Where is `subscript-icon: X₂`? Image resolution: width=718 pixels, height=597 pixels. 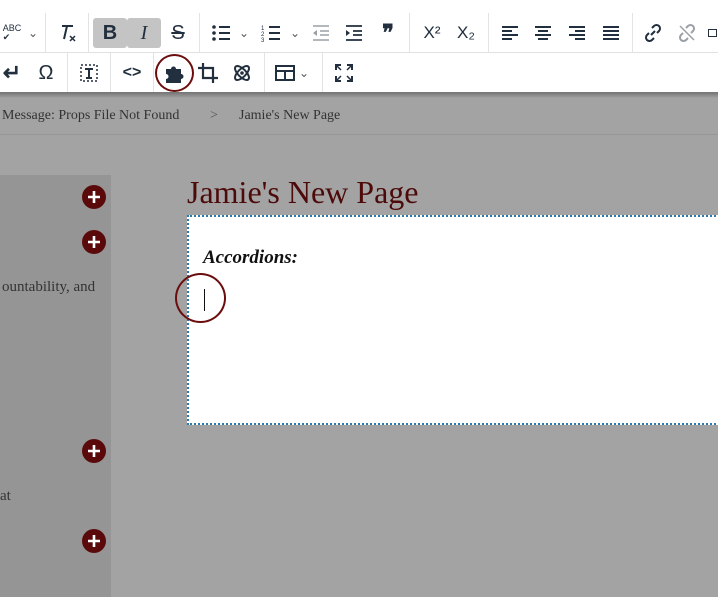
subscript-icon: X₂ is located at coordinates (466, 32).